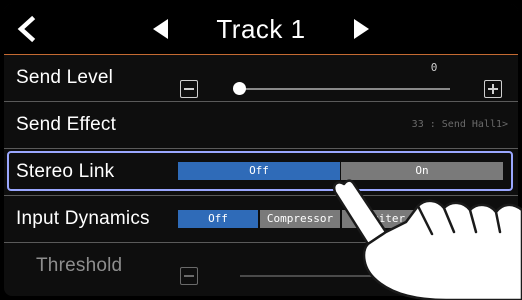  Describe the element at coordinates (464, 219) in the screenshot. I see `dynamics-gate-button: Gate` at that location.